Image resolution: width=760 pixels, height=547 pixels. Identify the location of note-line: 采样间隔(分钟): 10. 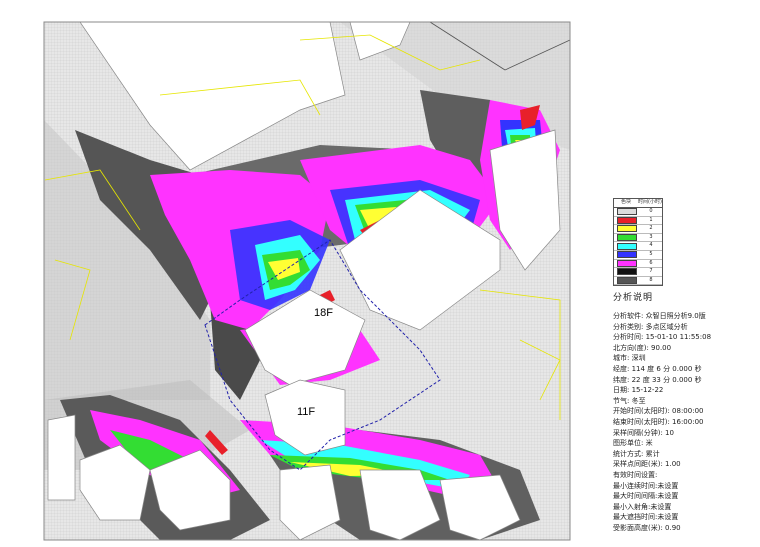
(643, 432).